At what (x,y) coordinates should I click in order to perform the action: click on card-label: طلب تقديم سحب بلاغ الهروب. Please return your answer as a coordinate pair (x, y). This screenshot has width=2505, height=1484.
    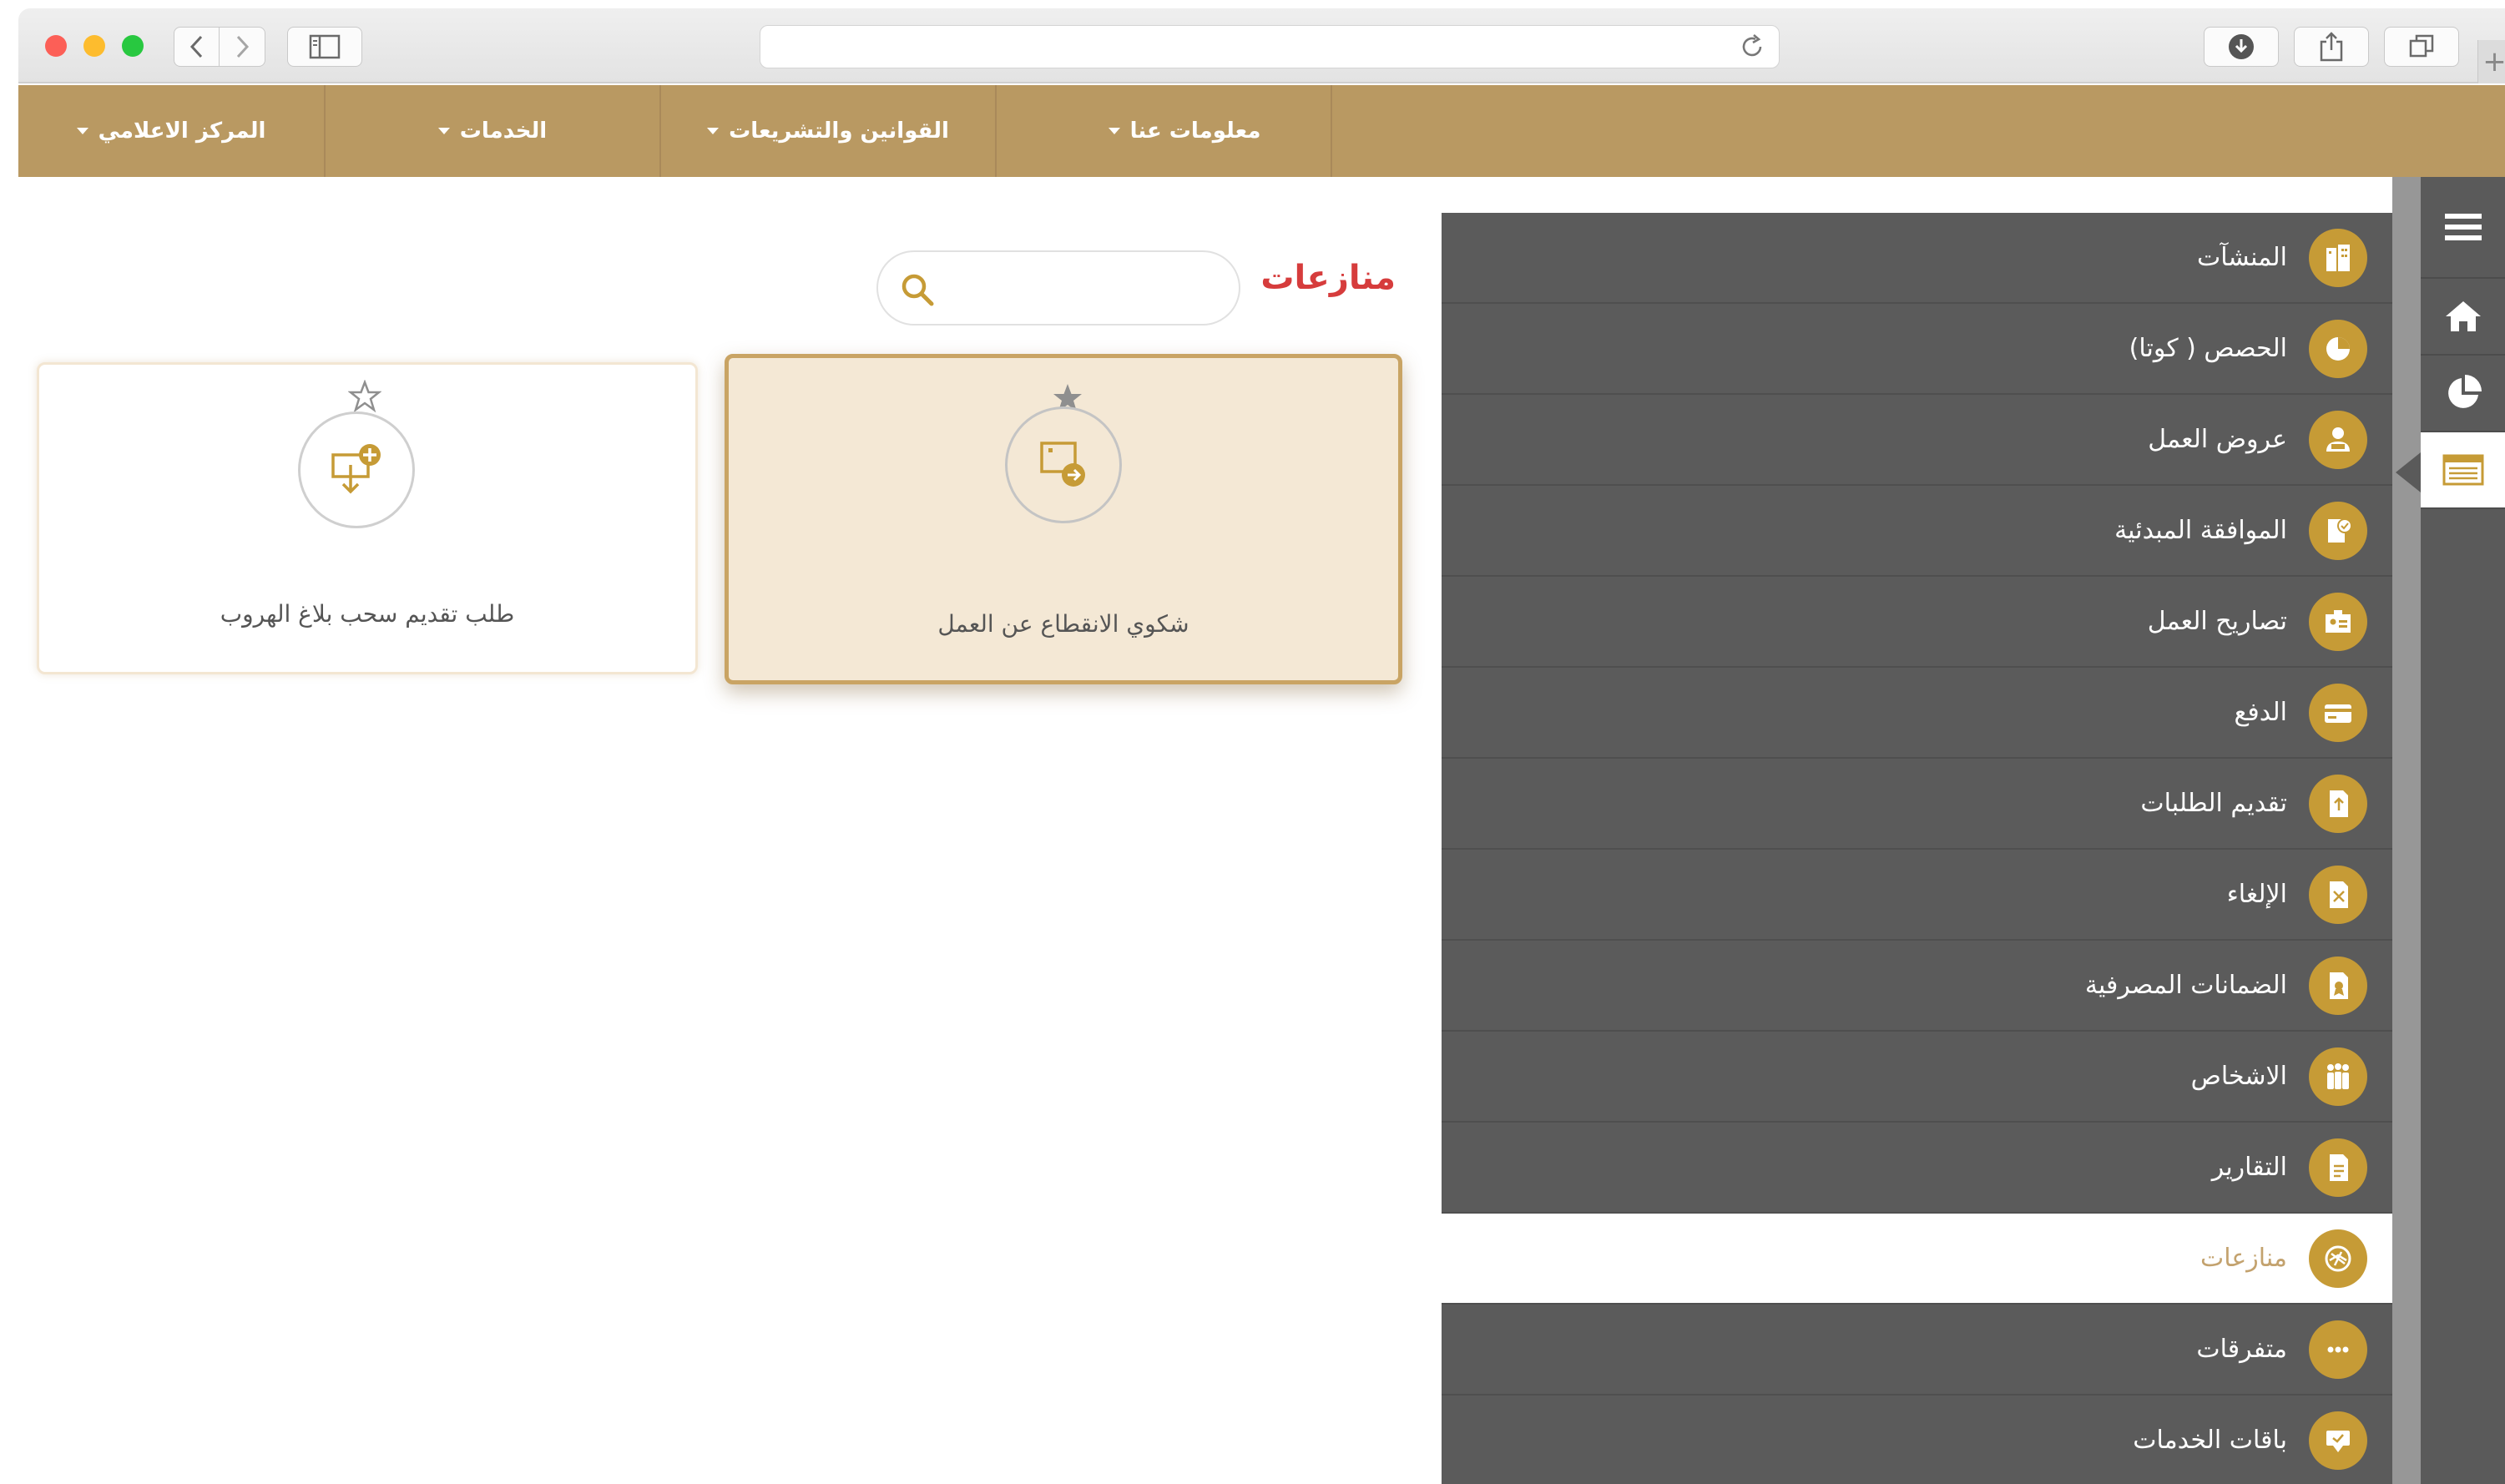
    Looking at the image, I should click on (367, 614).